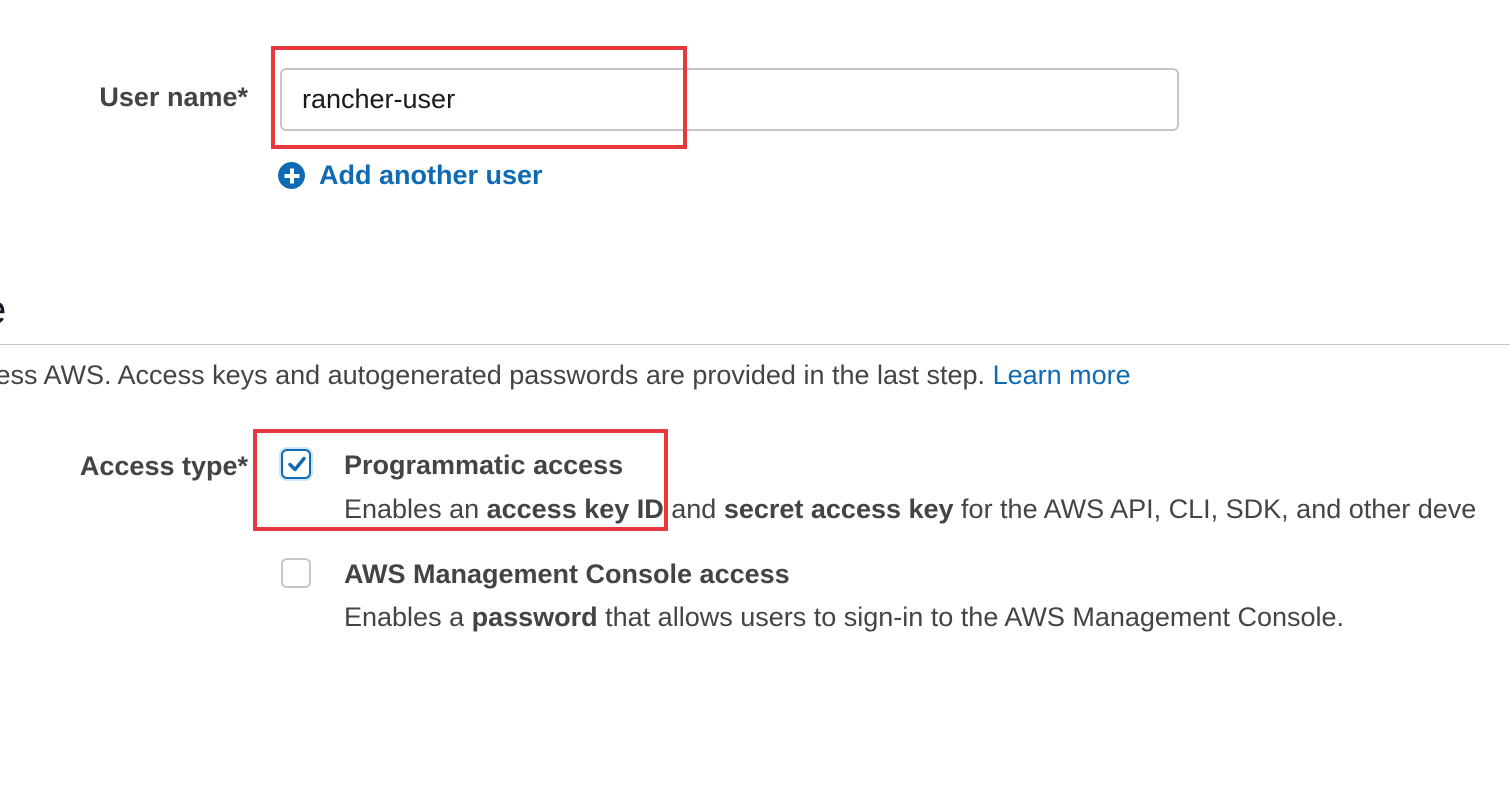 The width and height of the screenshot is (1510, 806). What do you see at coordinates (291, 175) in the screenshot?
I see `plus-circle-icon` at bounding box center [291, 175].